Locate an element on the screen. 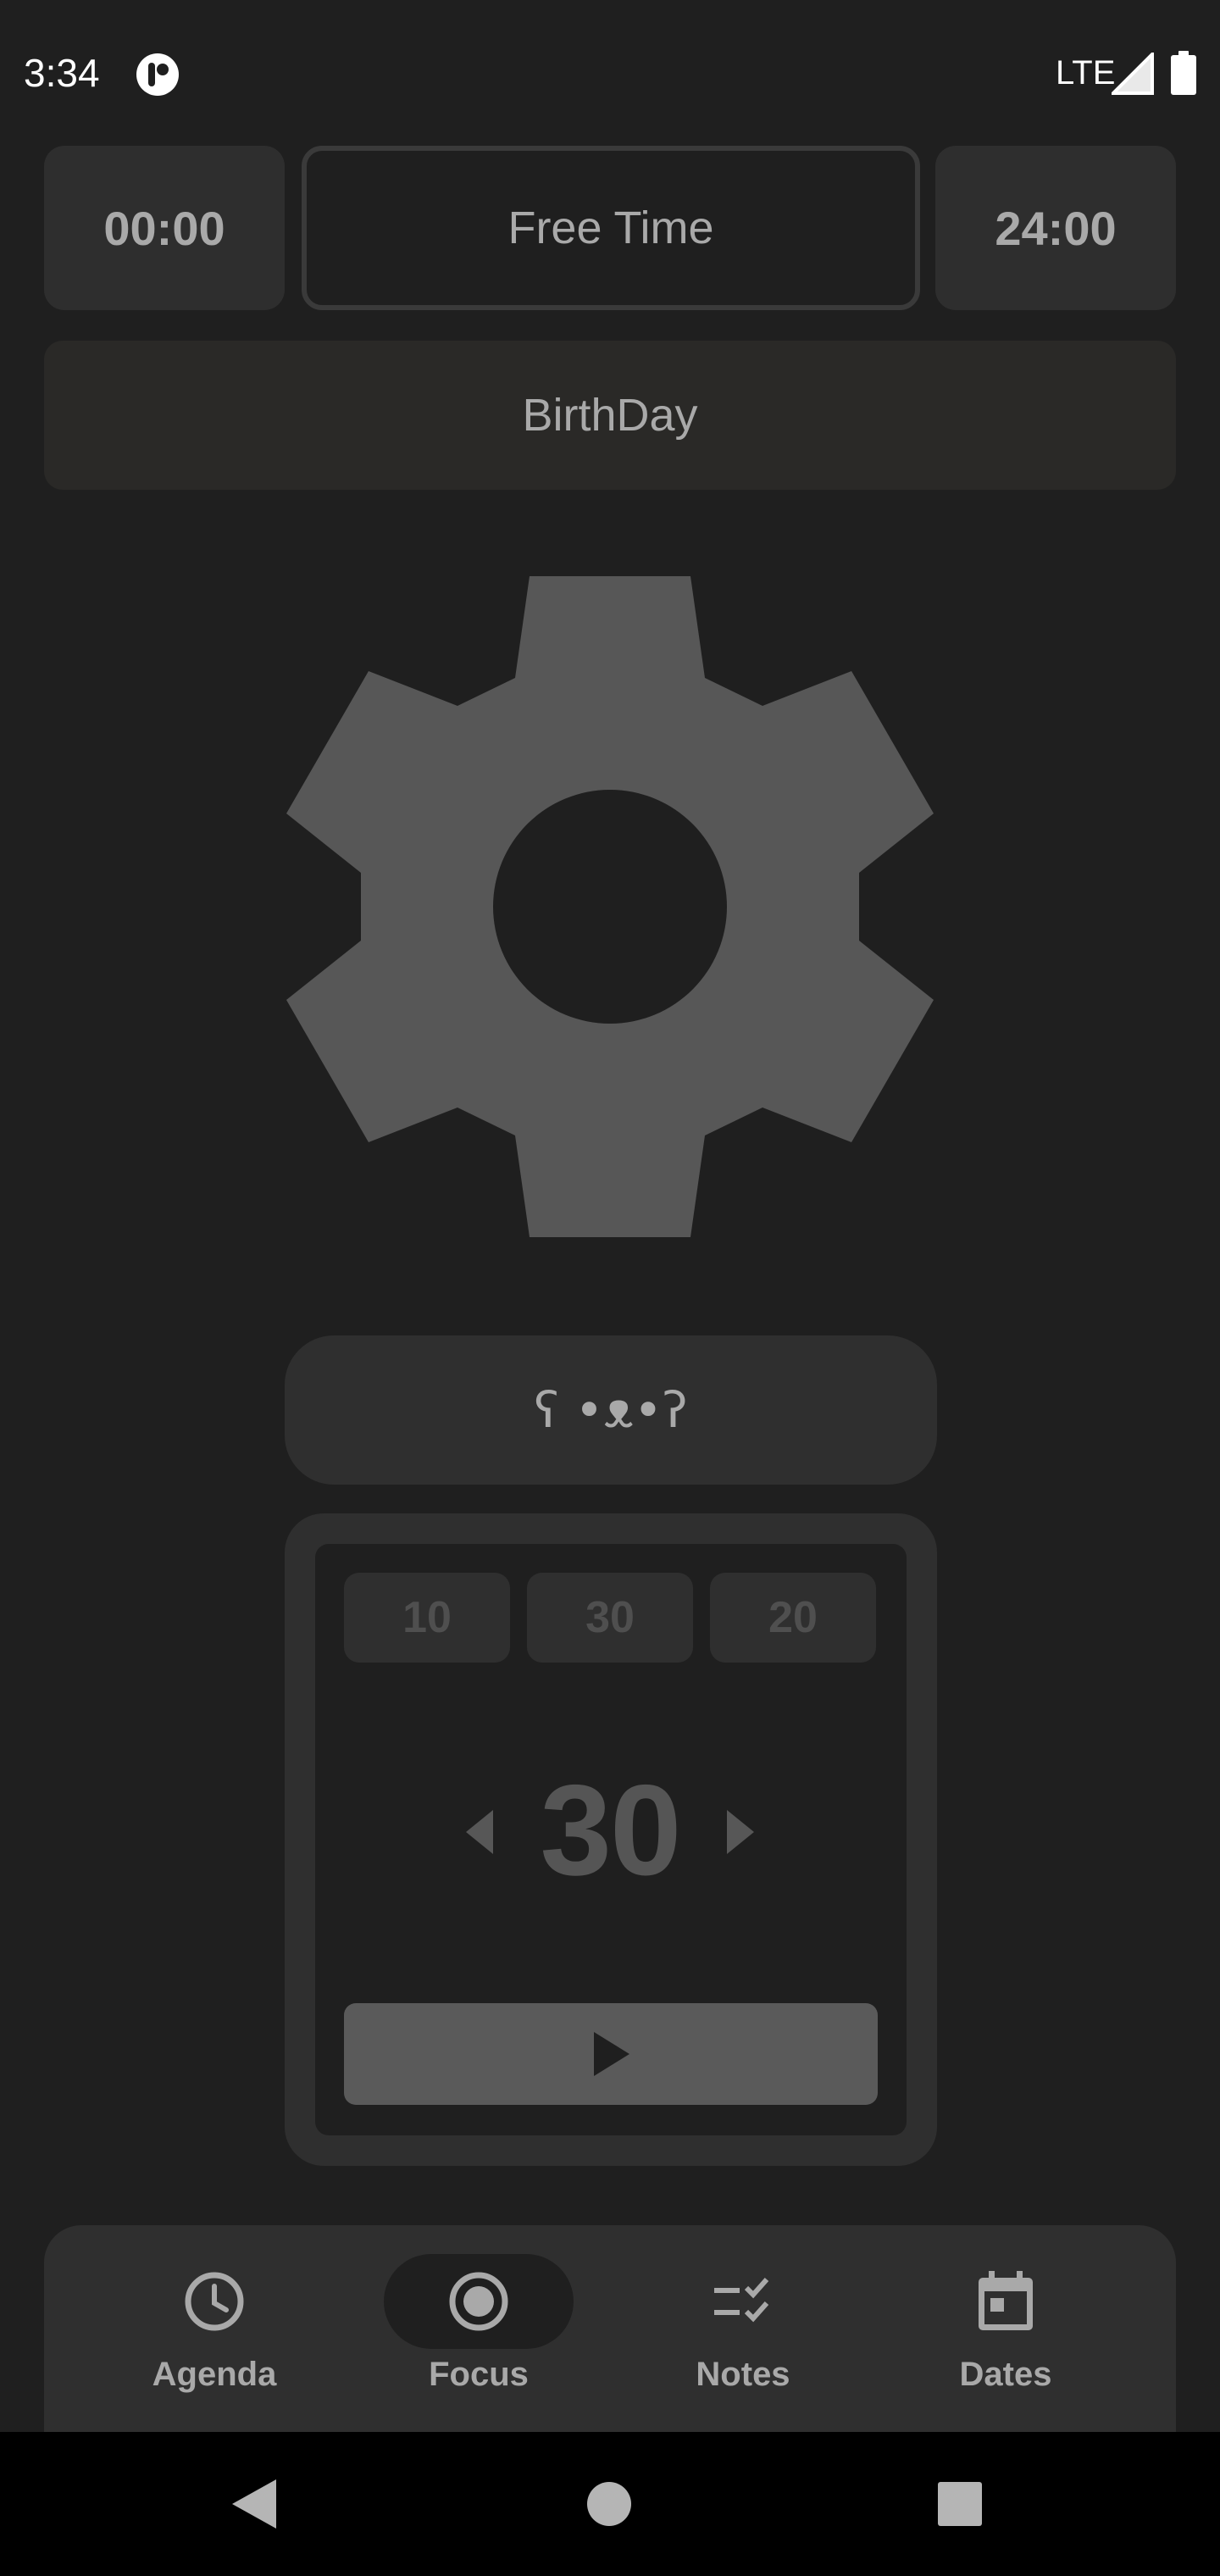 The width and height of the screenshot is (1220, 2576). network-type-label: LTE is located at coordinates (1086, 73).